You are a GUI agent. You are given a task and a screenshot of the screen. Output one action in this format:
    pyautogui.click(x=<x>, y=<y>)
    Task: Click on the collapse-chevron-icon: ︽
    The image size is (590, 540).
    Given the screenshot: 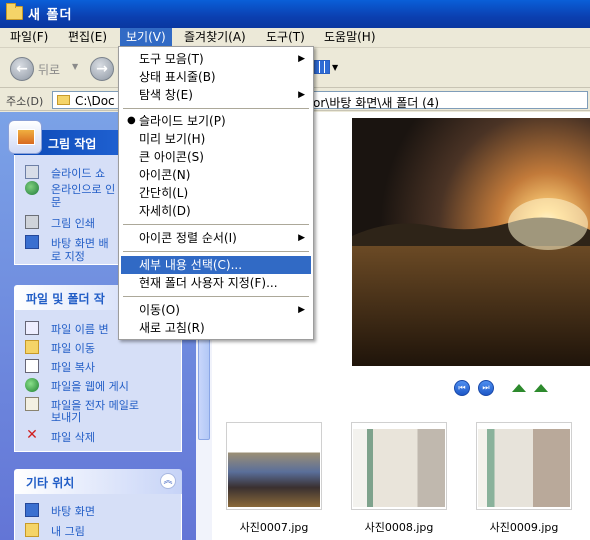 What is the action you would take?
    pyautogui.click(x=168, y=481)
    